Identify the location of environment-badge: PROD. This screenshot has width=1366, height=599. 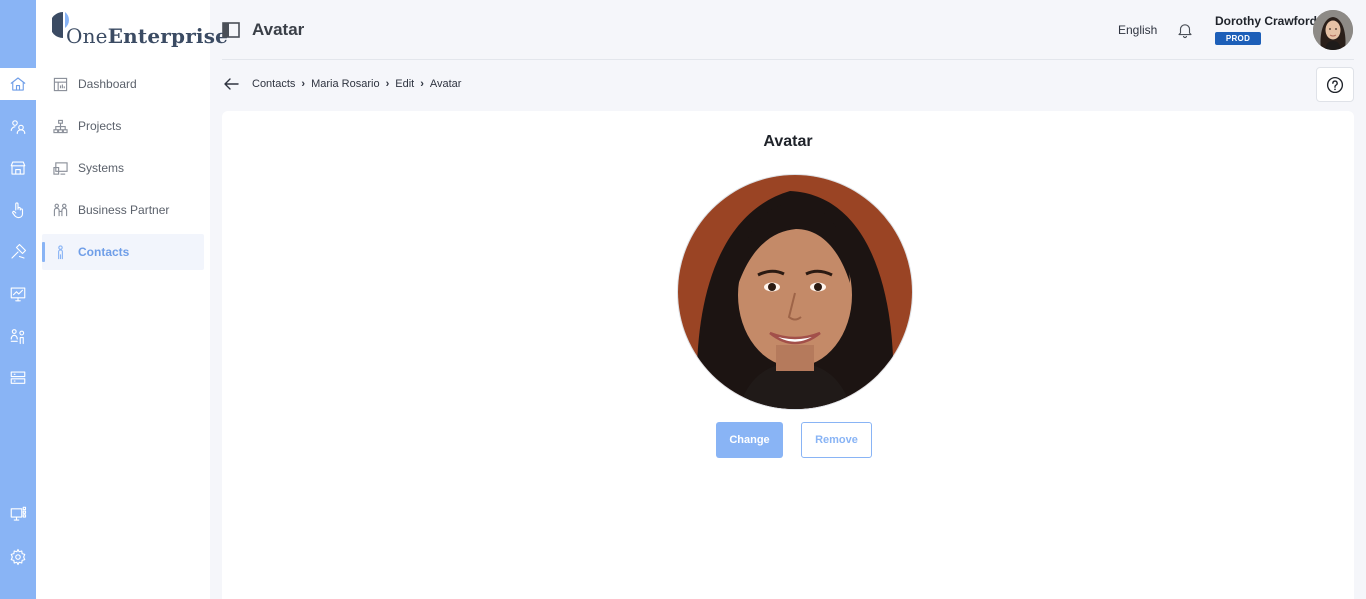
(1238, 38).